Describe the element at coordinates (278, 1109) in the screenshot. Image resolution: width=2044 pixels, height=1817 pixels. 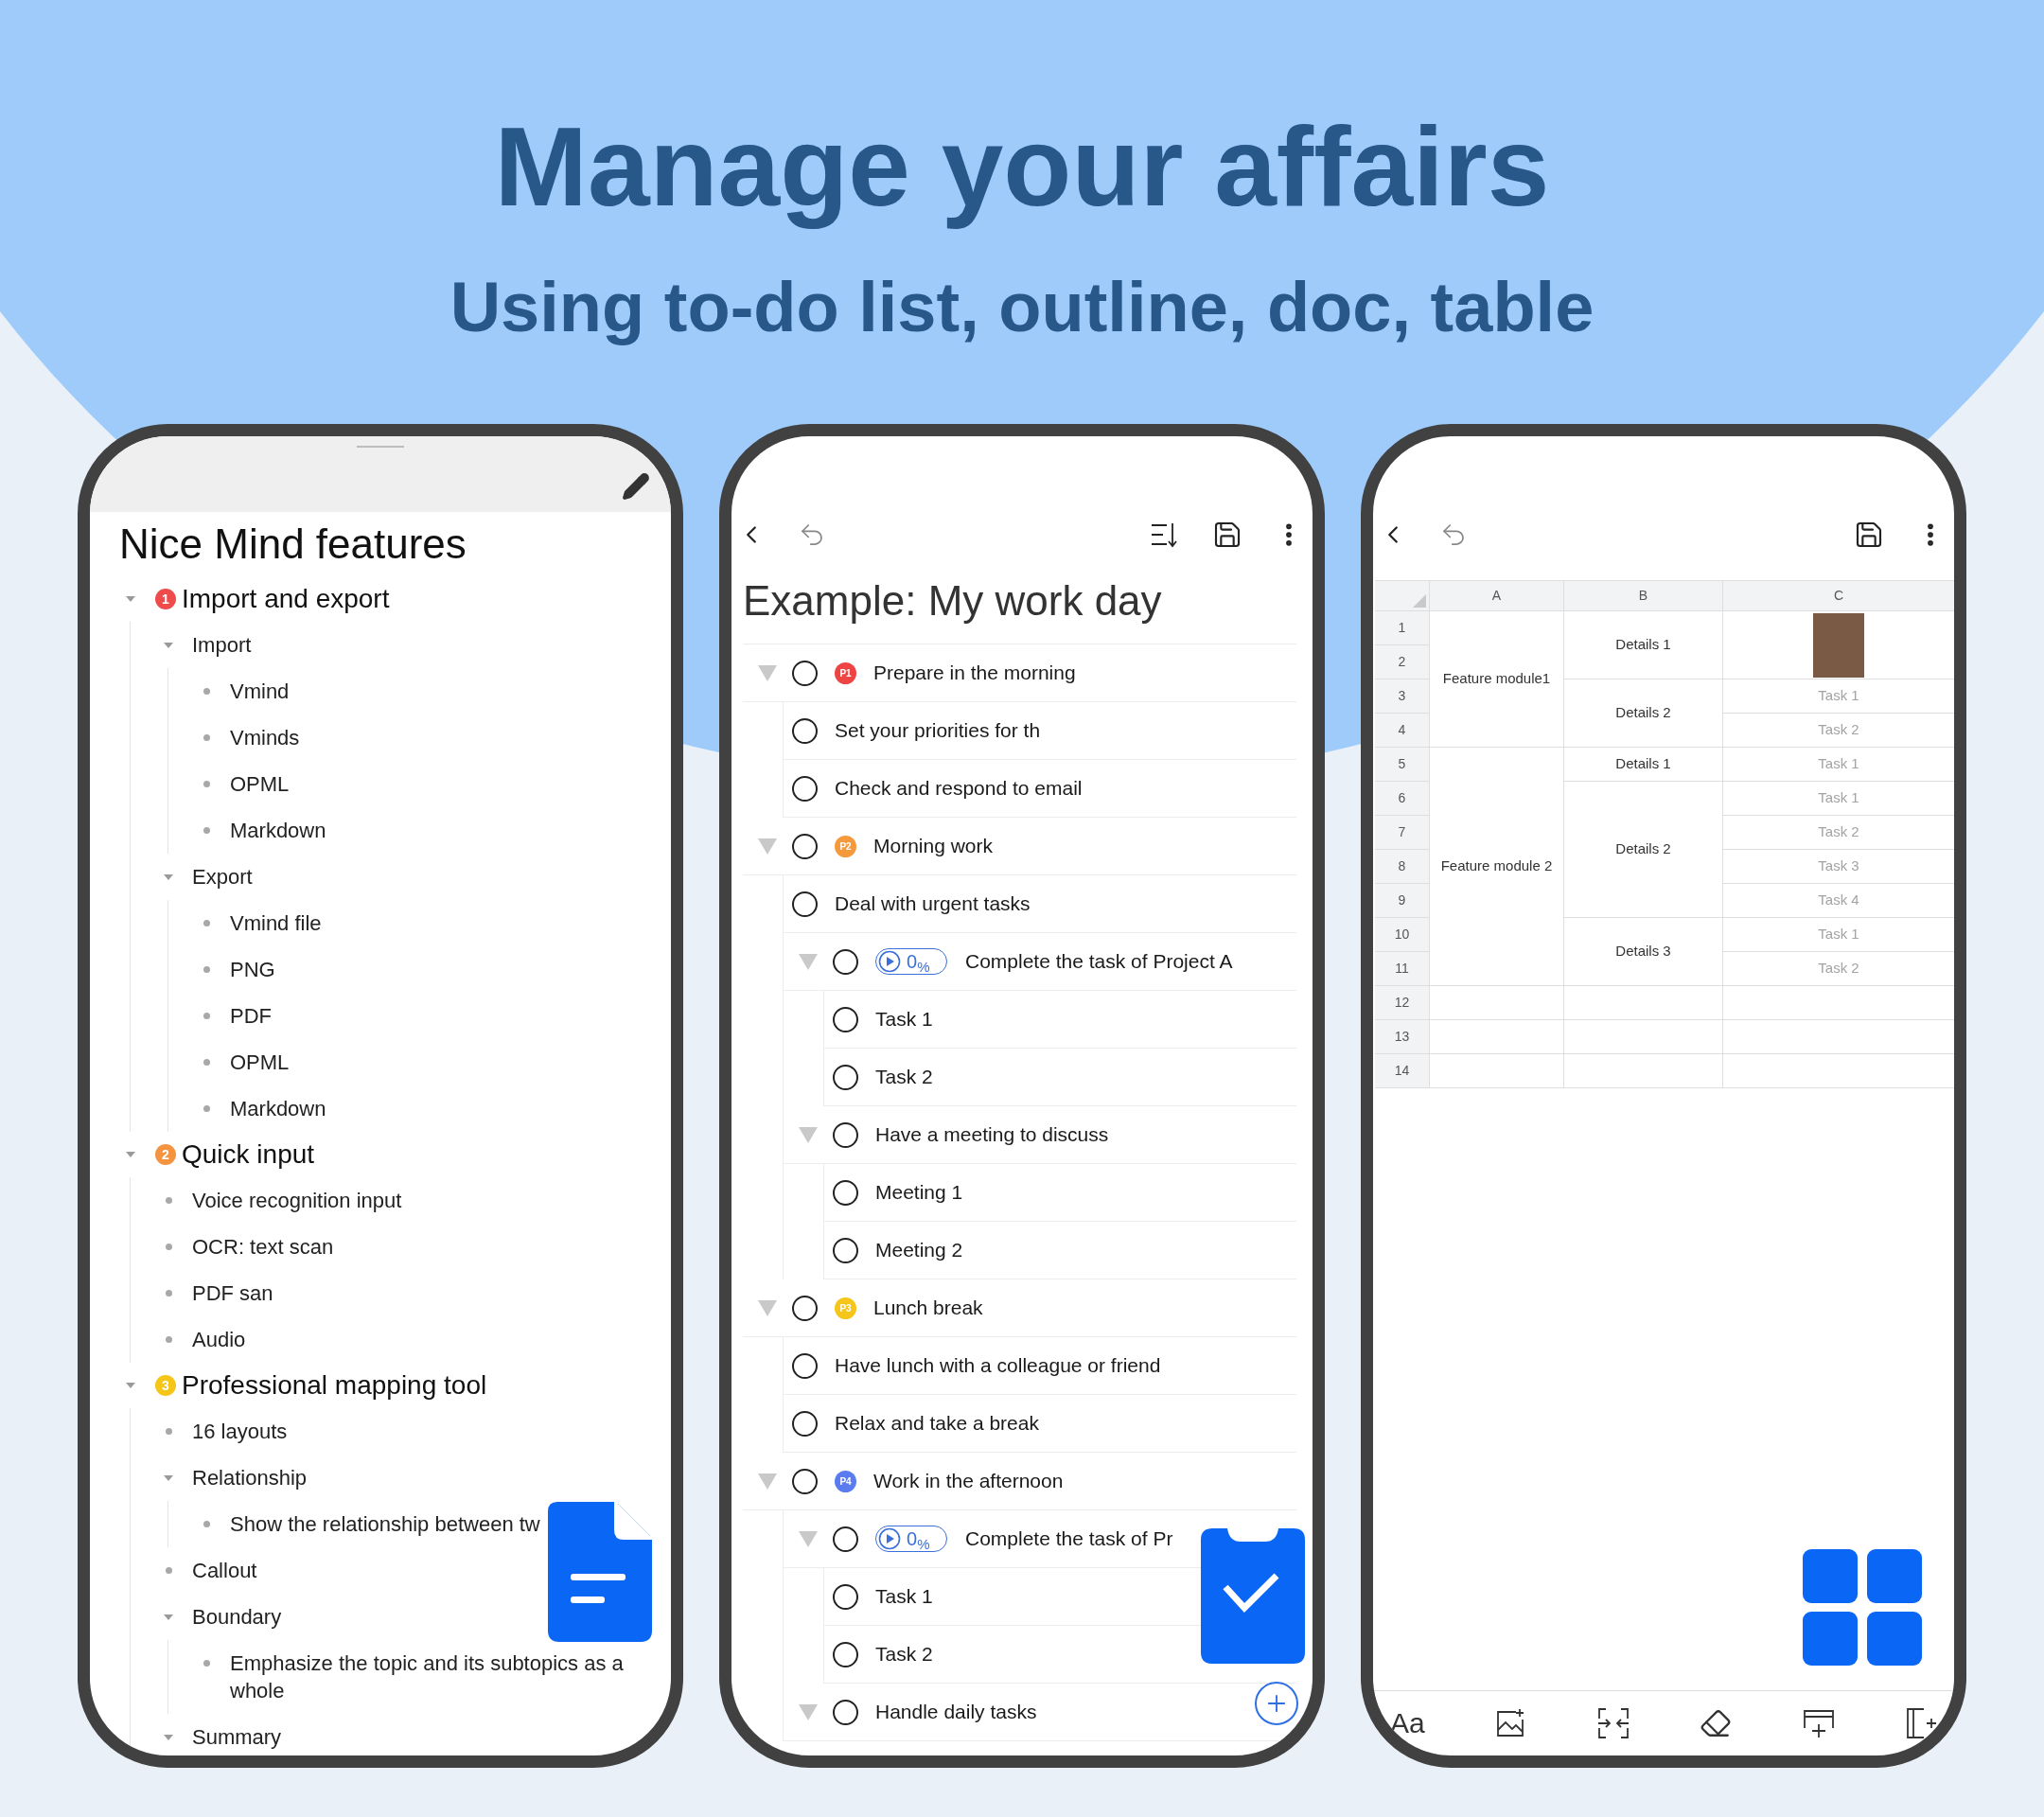
I see `outline-item: Markdown` at that location.